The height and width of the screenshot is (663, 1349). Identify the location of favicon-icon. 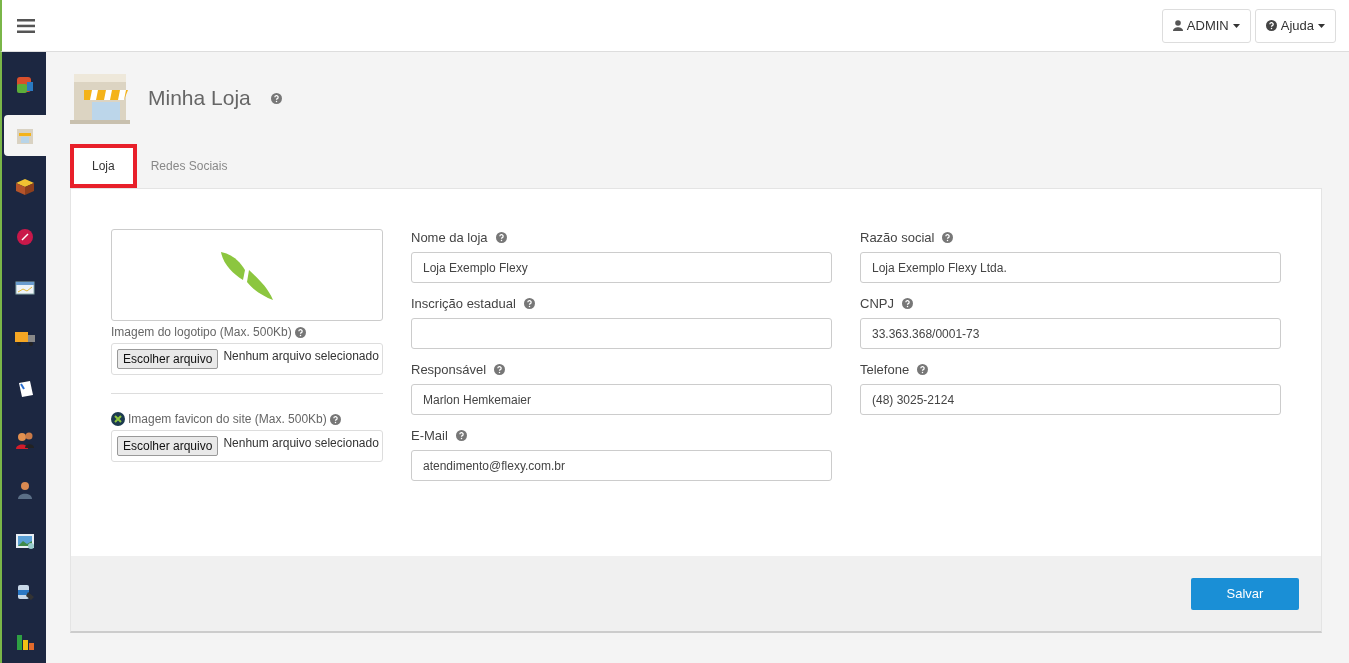
(118, 419).